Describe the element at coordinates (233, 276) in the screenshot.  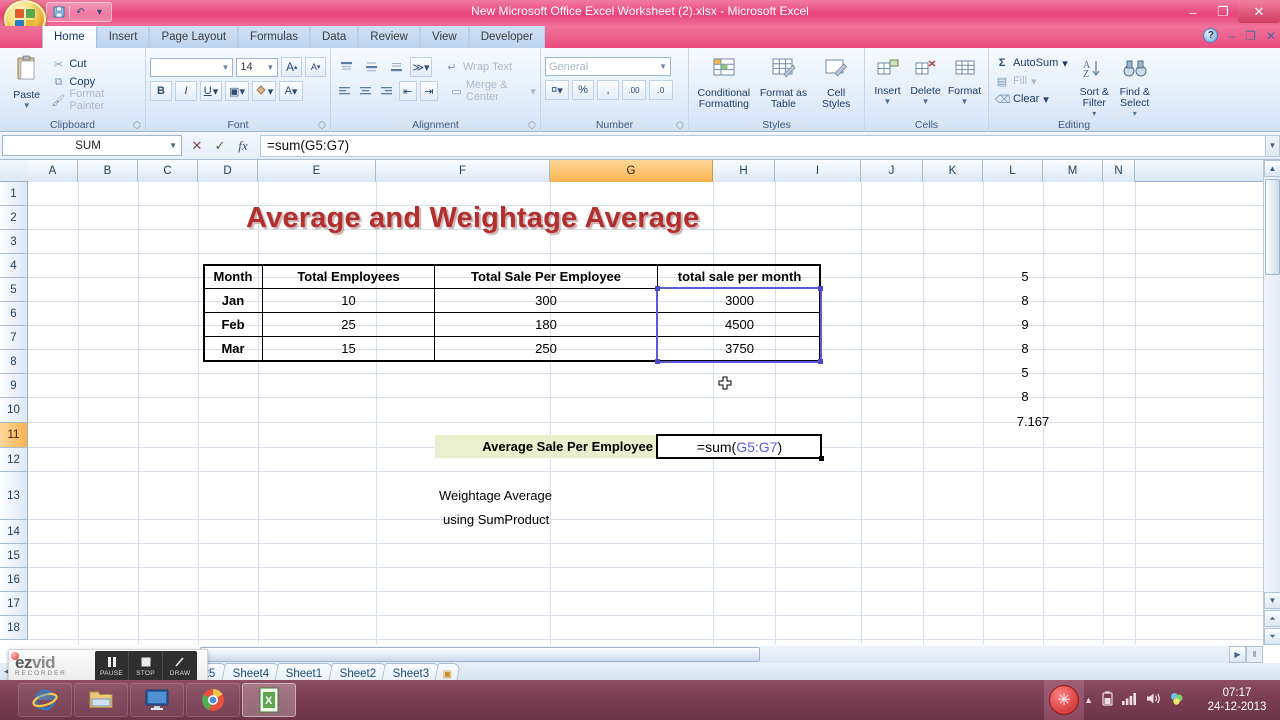
I see `table-header-month: Month` at that location.